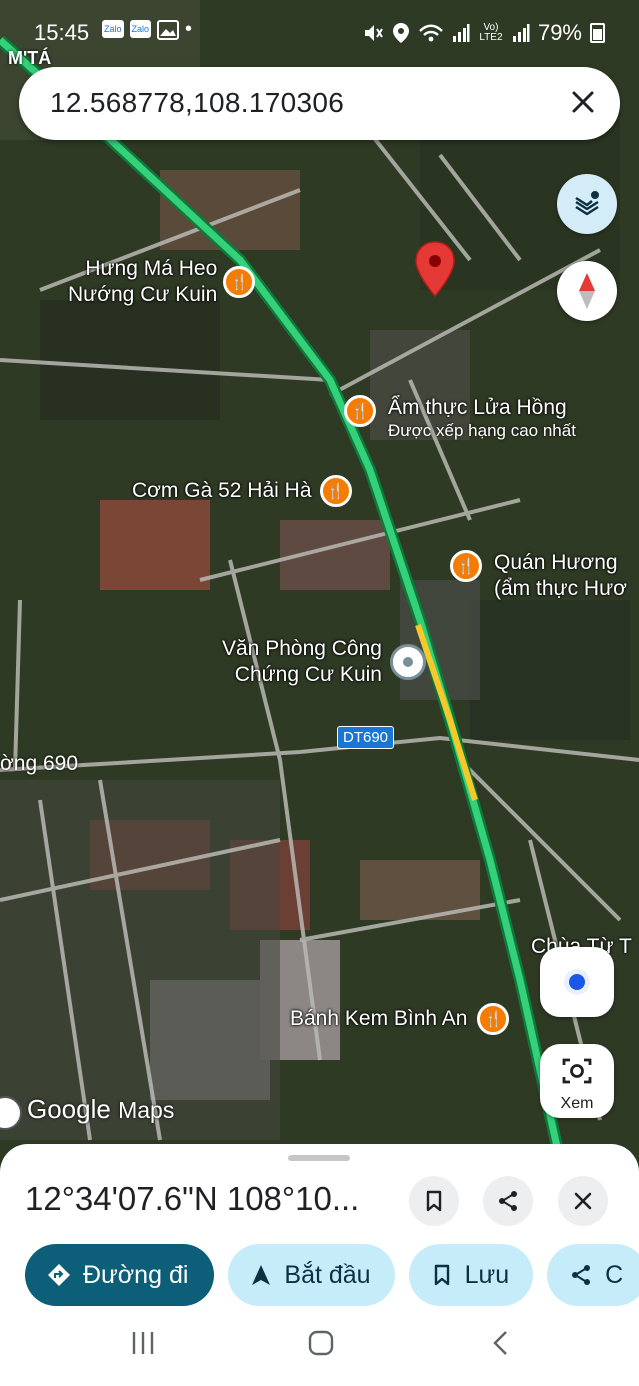 The width and height of the screenshot is (639, 1386). What do you see at coordinates (461, 33) in the screenshot?
I see `signal-icon` at bounding box center [461, 33].